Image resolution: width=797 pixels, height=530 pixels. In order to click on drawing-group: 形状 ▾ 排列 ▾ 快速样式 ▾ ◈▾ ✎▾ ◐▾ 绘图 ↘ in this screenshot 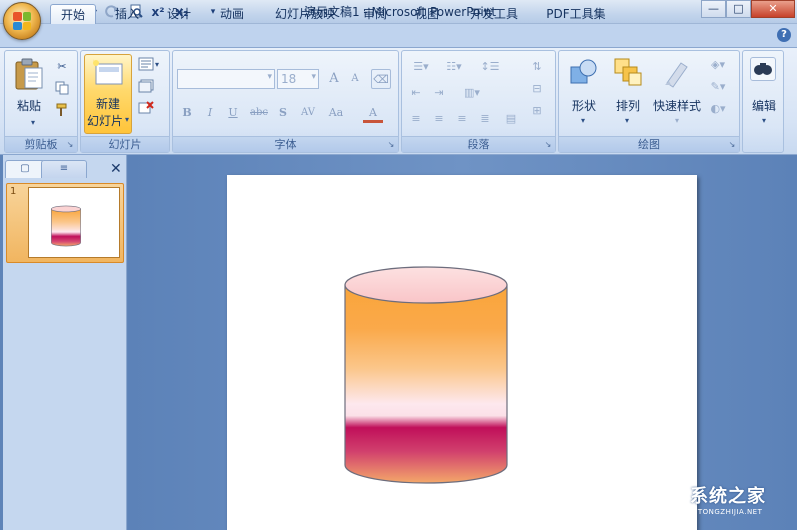, I will do `click(649, 101)`.